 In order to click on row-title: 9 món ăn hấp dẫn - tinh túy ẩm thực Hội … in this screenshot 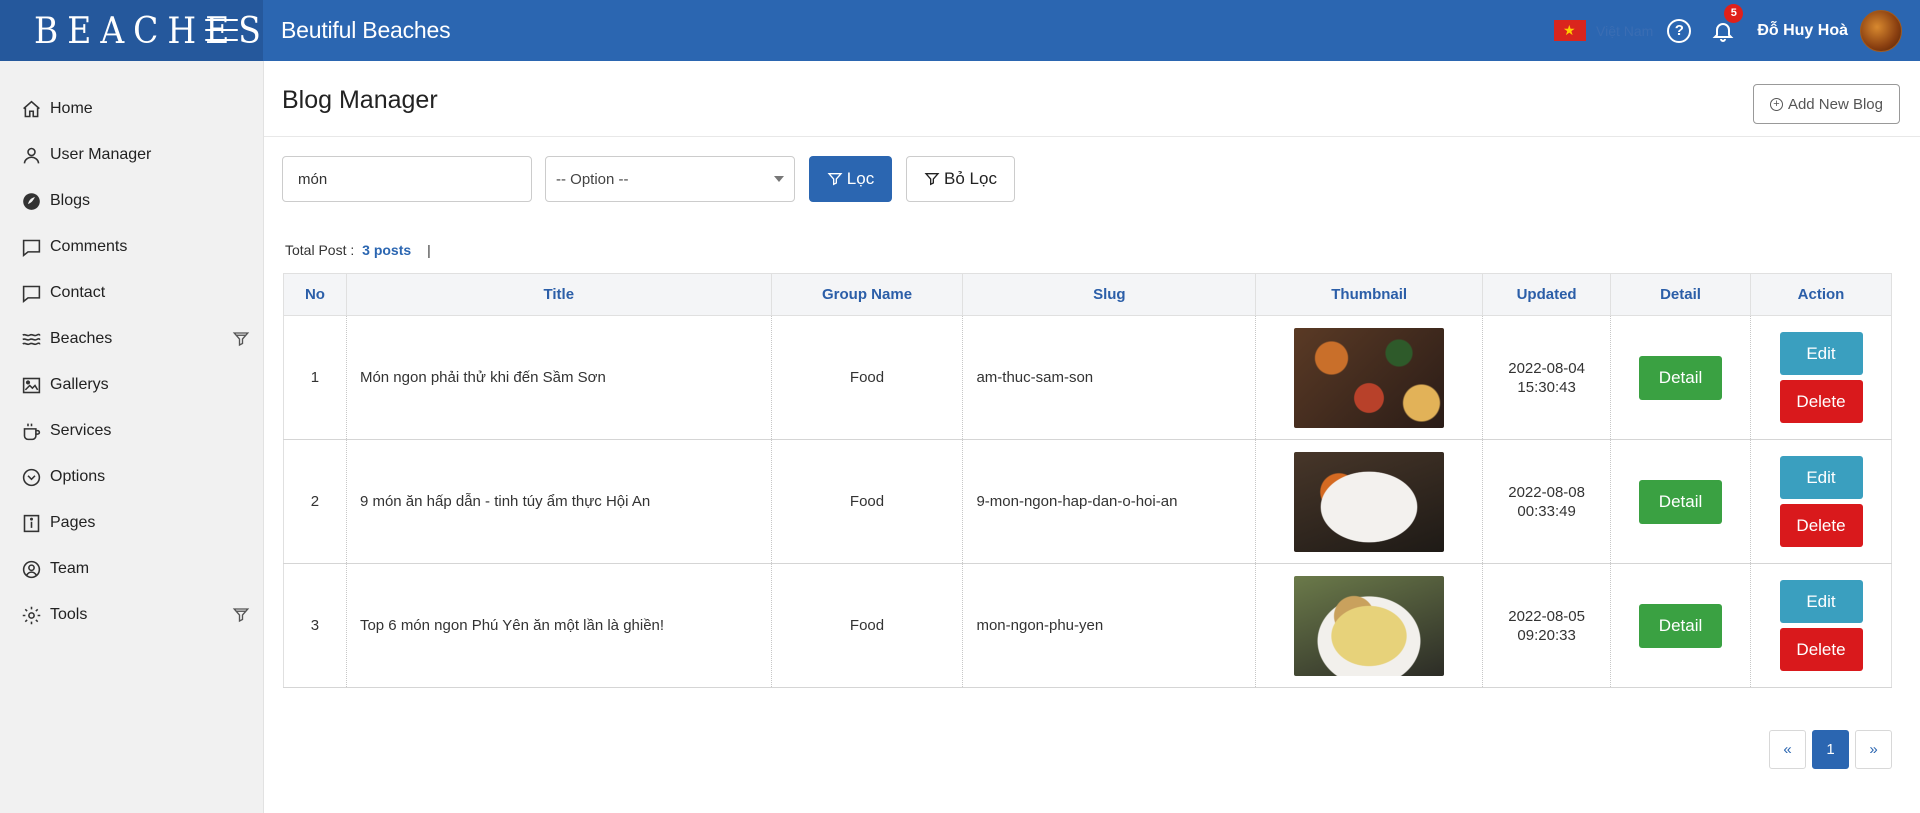, I will do `click(559, 501)`.